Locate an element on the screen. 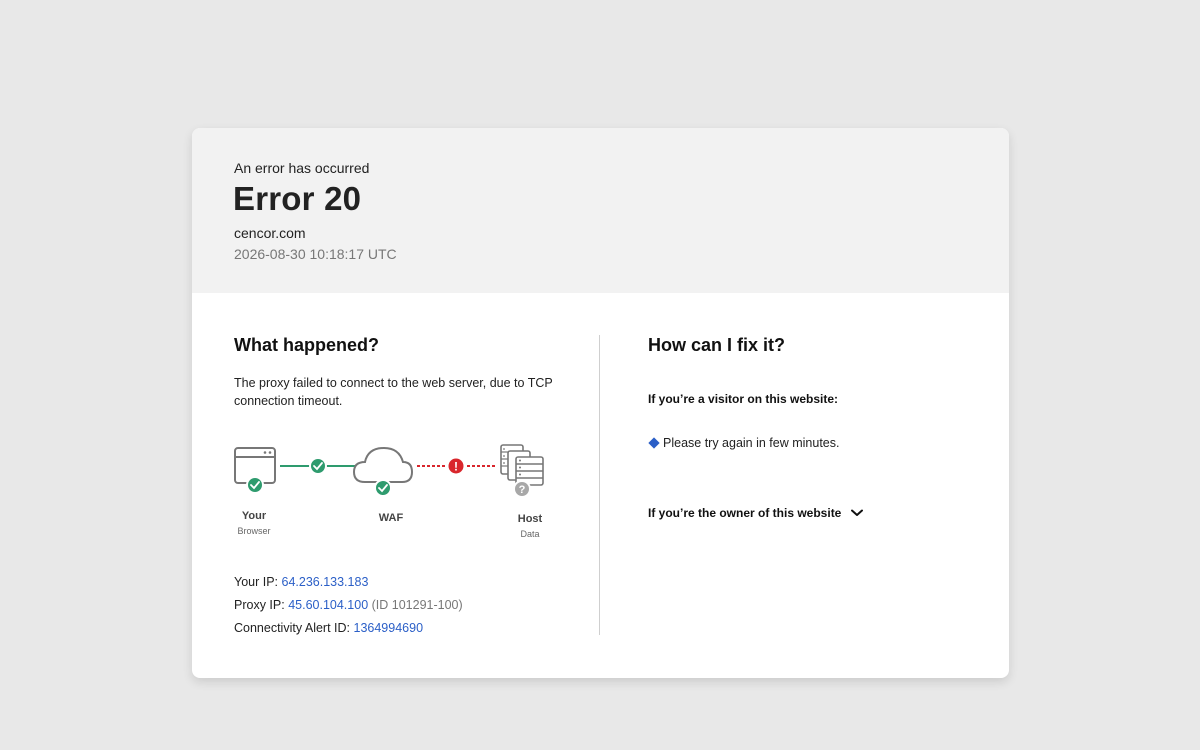  your-ip-line: Your IP: 64.236.133.183 is located at coordinates (301, 582).